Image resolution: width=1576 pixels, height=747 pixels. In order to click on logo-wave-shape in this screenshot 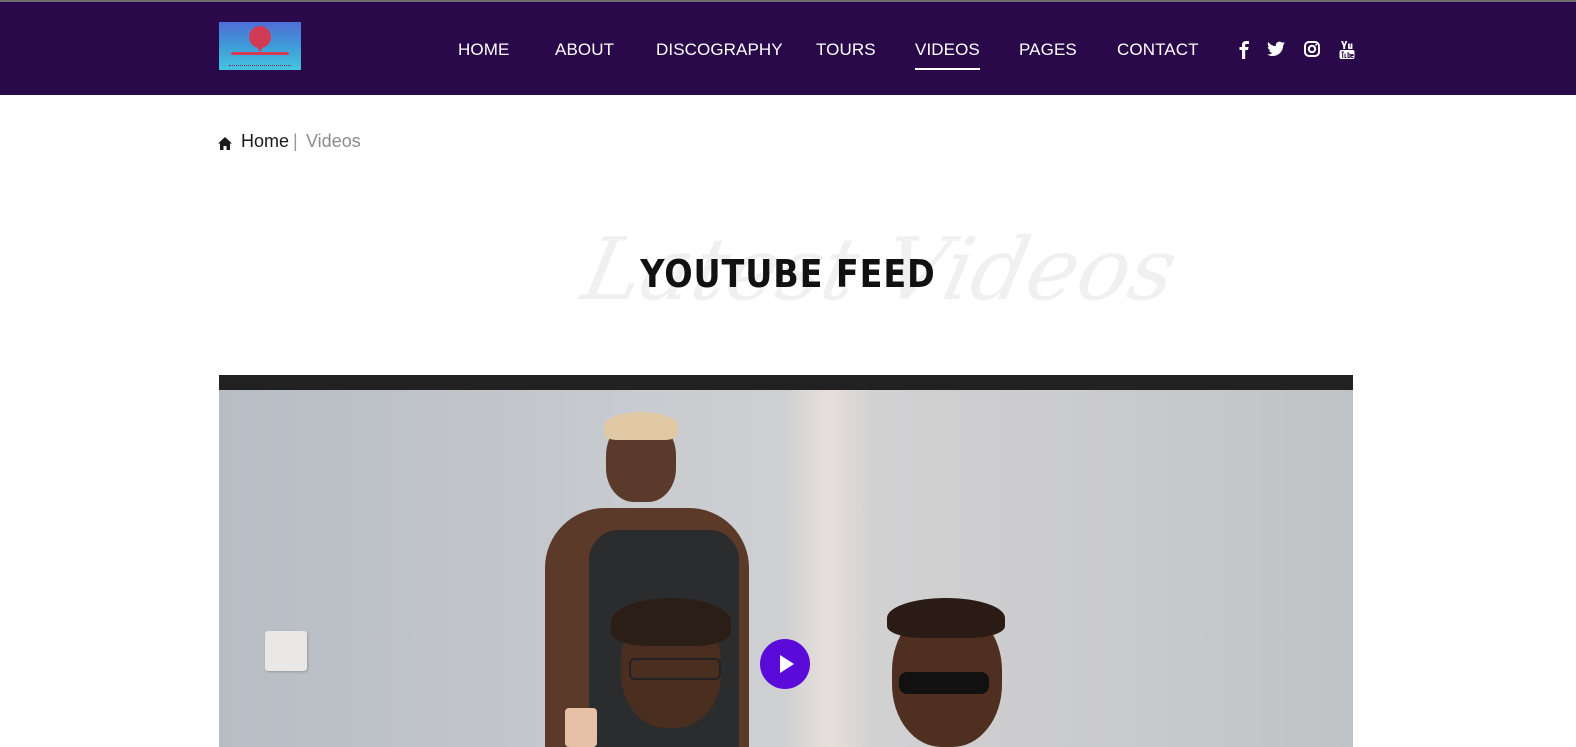, I will do `click(260, 53)`.